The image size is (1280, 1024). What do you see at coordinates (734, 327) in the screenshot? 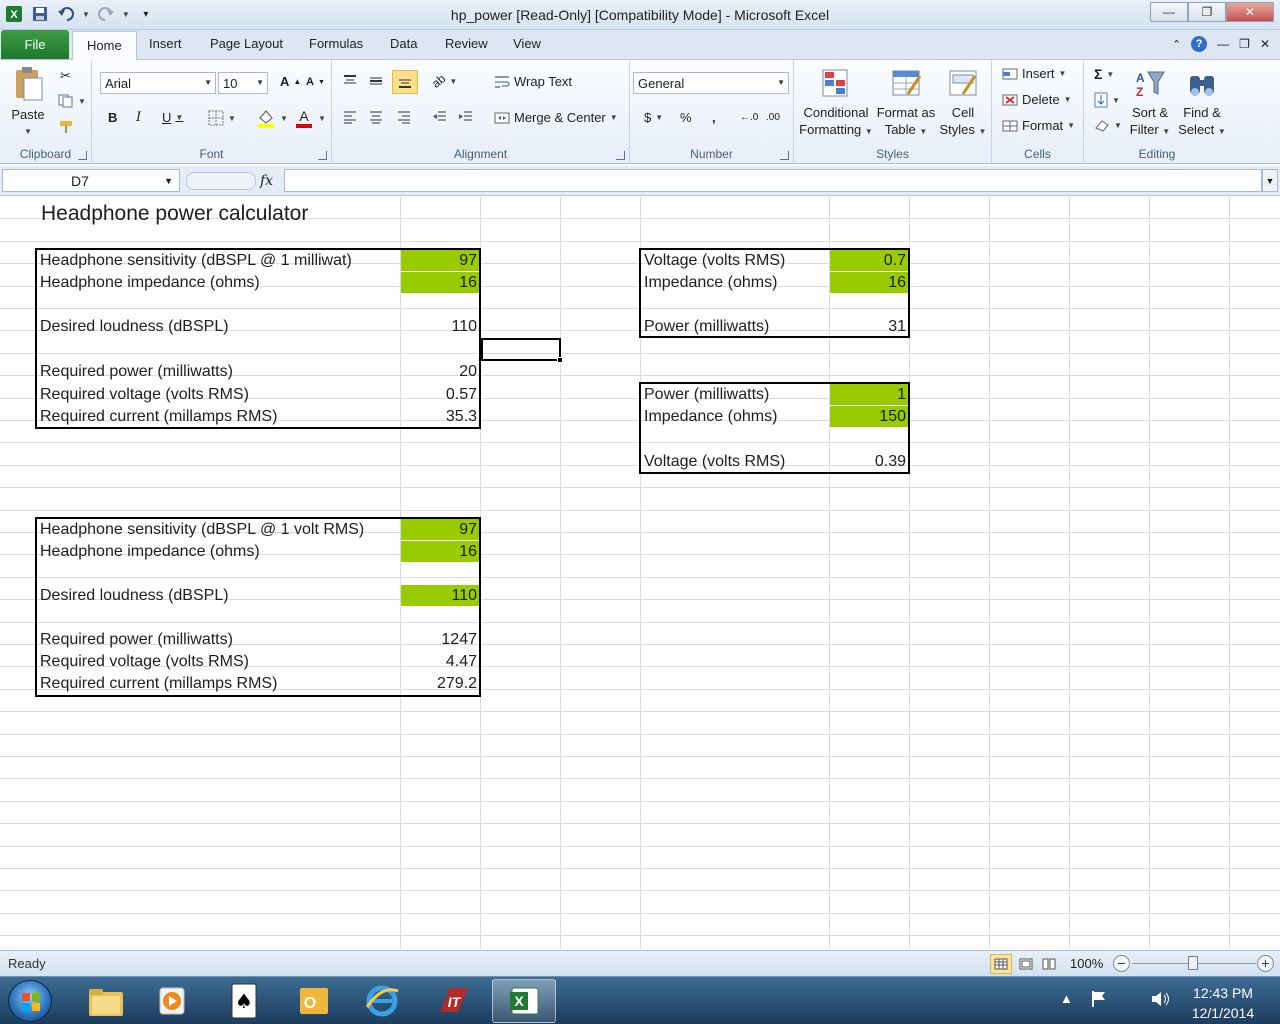
I see `t2-power-label: Power (milliwatts)` at bounding box center [734, 327].